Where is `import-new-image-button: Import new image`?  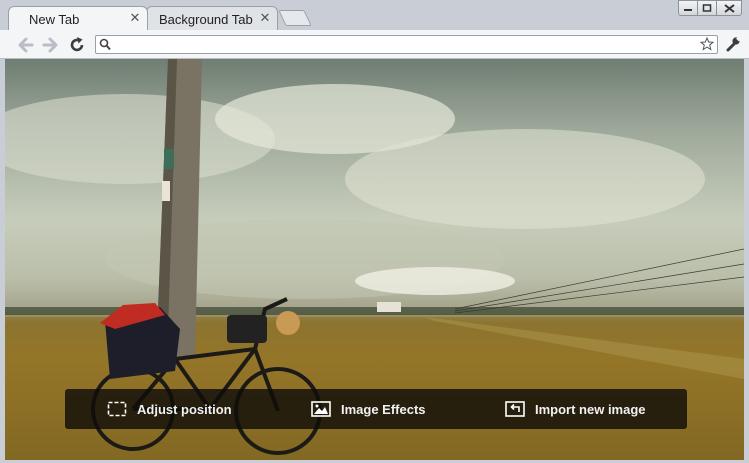
import-new-image-button: Import new image is located at coordinates (575, 409).